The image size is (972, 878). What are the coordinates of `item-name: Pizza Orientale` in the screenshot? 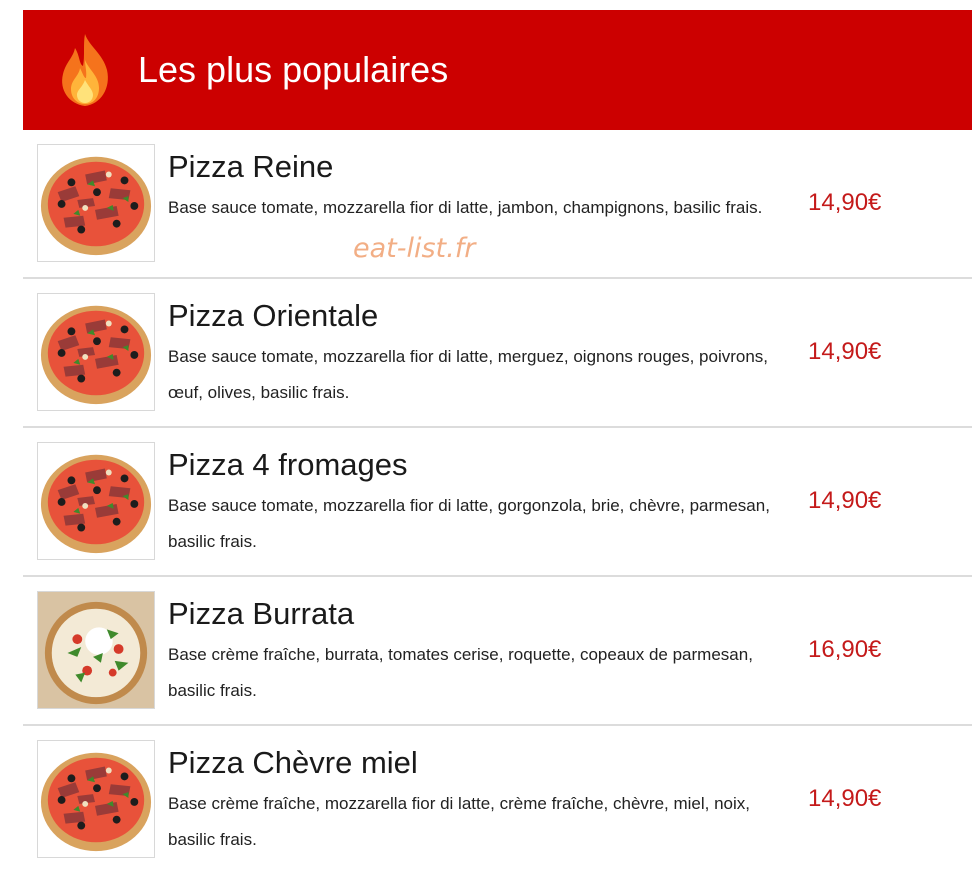 It's located at (273, 315).